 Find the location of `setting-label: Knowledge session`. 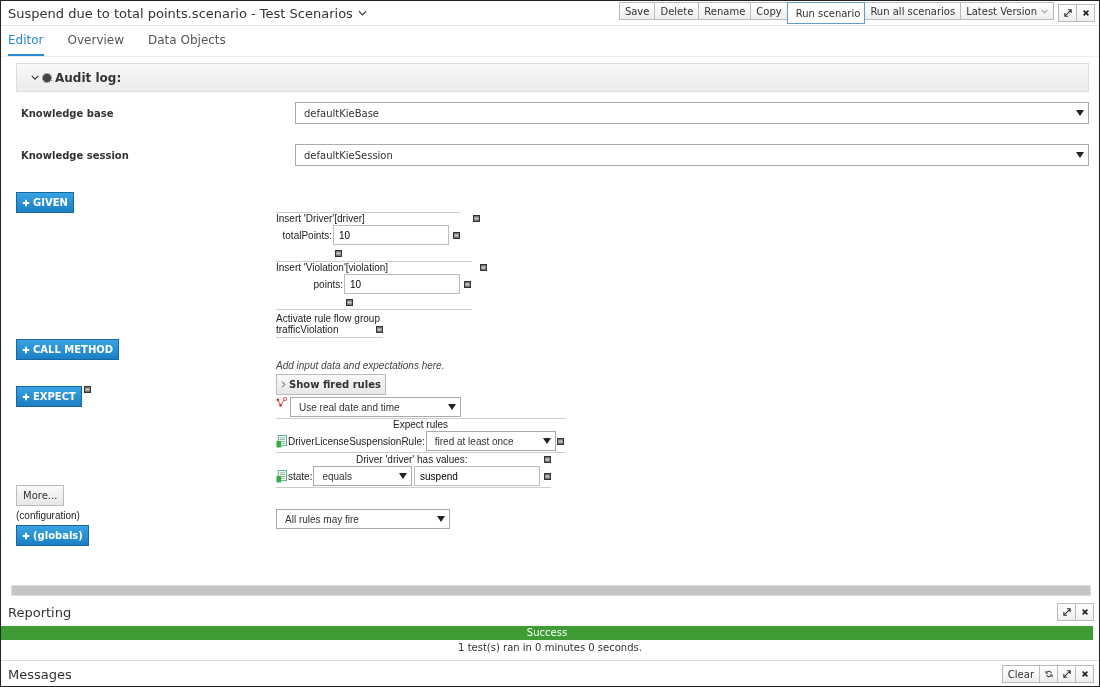

setting-label: Knowledge session is located at coordinates (75, 155).